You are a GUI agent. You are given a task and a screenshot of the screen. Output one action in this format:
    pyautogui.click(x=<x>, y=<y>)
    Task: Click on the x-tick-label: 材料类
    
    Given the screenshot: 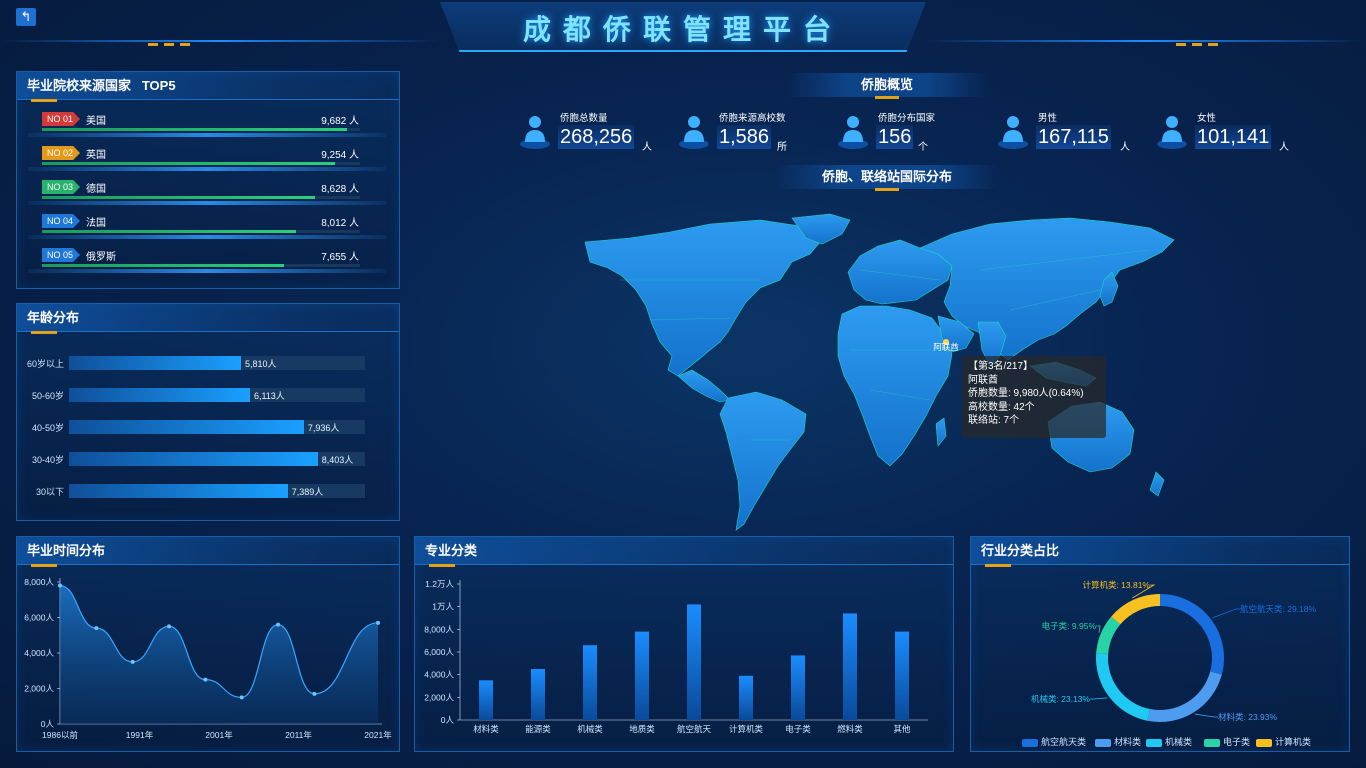 What is the action you would take?
    pyautogui.click(x=486, y=729)
    